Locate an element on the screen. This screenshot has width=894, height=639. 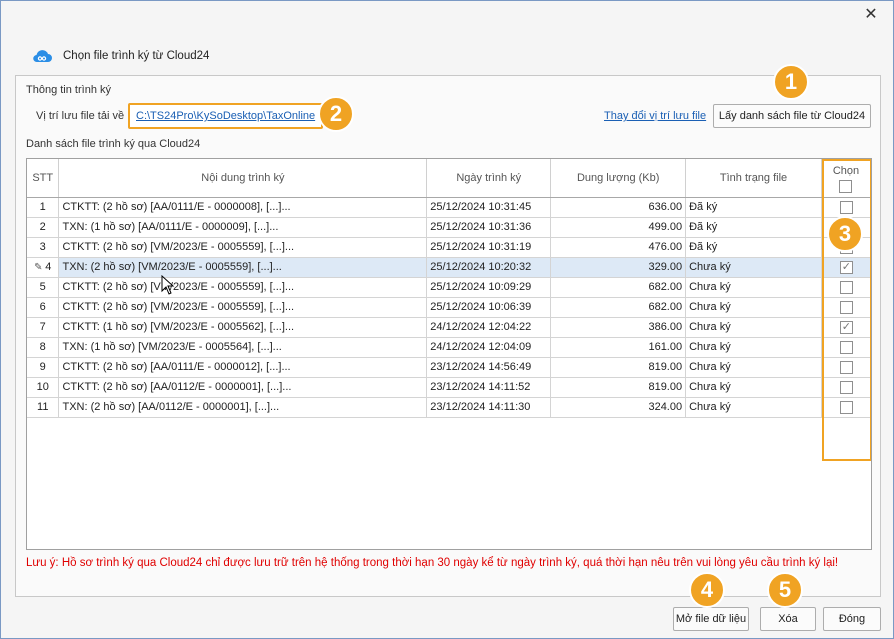
location-path-link: C:\TS24Pro\KySoDesktop\TaxOnline is located at coordinates (226, 116).